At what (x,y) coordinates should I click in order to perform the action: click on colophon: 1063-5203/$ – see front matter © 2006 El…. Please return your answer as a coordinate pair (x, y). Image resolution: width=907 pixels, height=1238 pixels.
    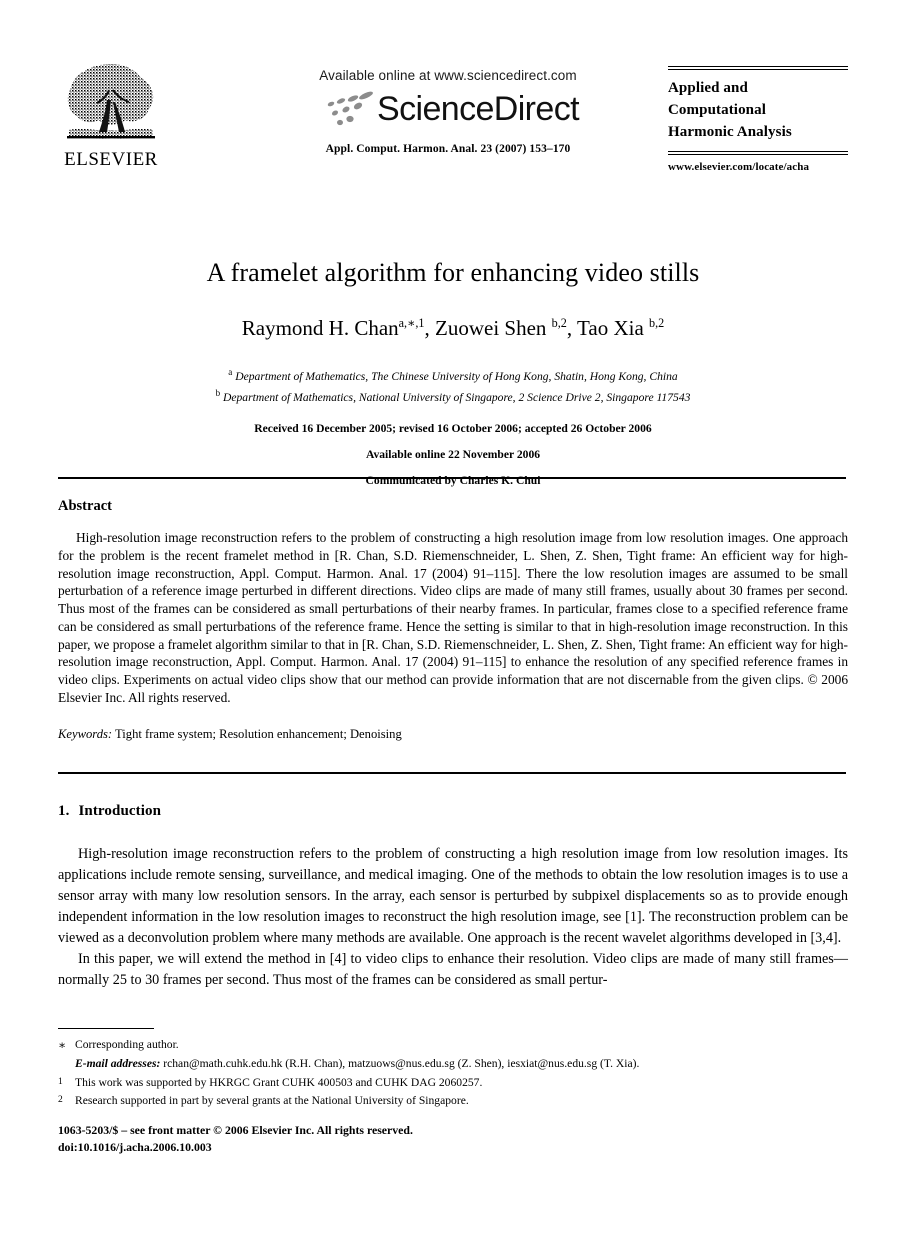
    Looking at the image, I should click on (358, 1139).